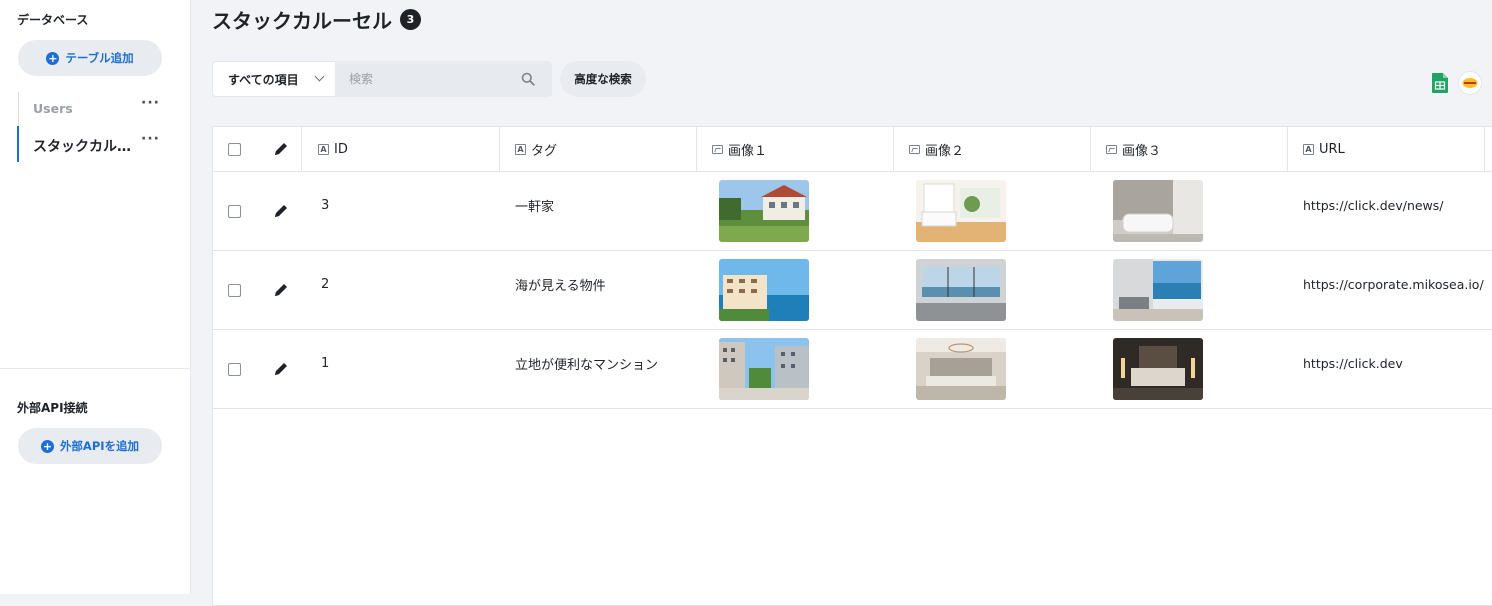 The width and height of the screenshot is (1492, 606). I want to click on users-more-button: ···, so click(150, 103).